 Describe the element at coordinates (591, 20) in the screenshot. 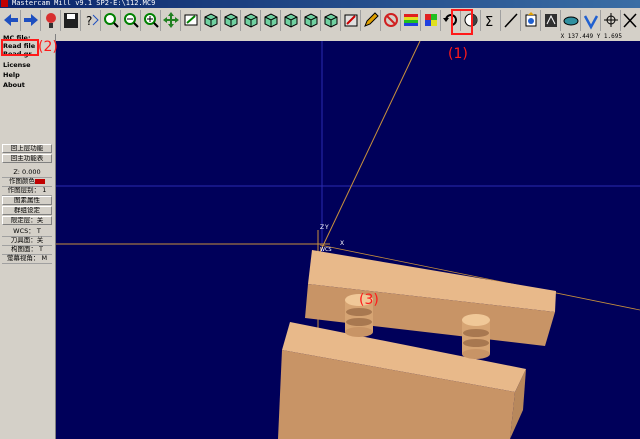

I see `verify-icon` at that location.